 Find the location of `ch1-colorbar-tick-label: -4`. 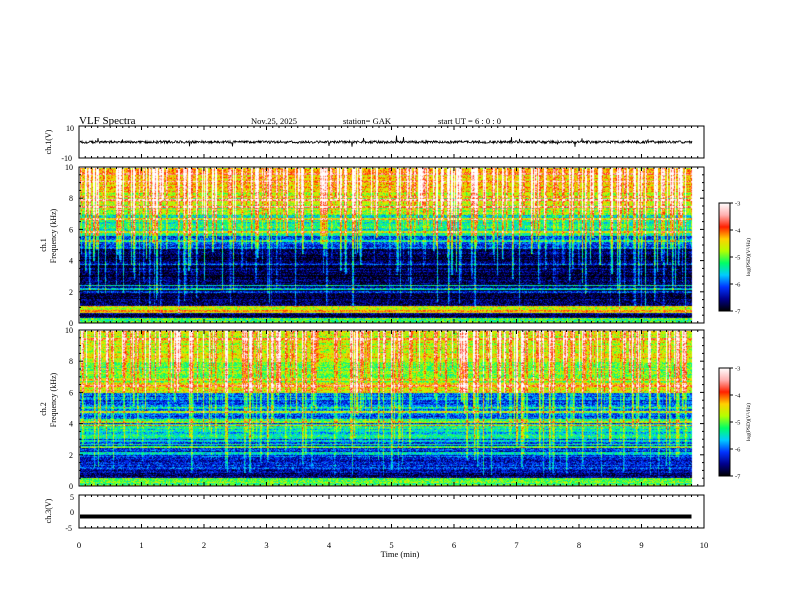

ch1-colorbar-tick-label: -4 is located at coordinates (738, 231).